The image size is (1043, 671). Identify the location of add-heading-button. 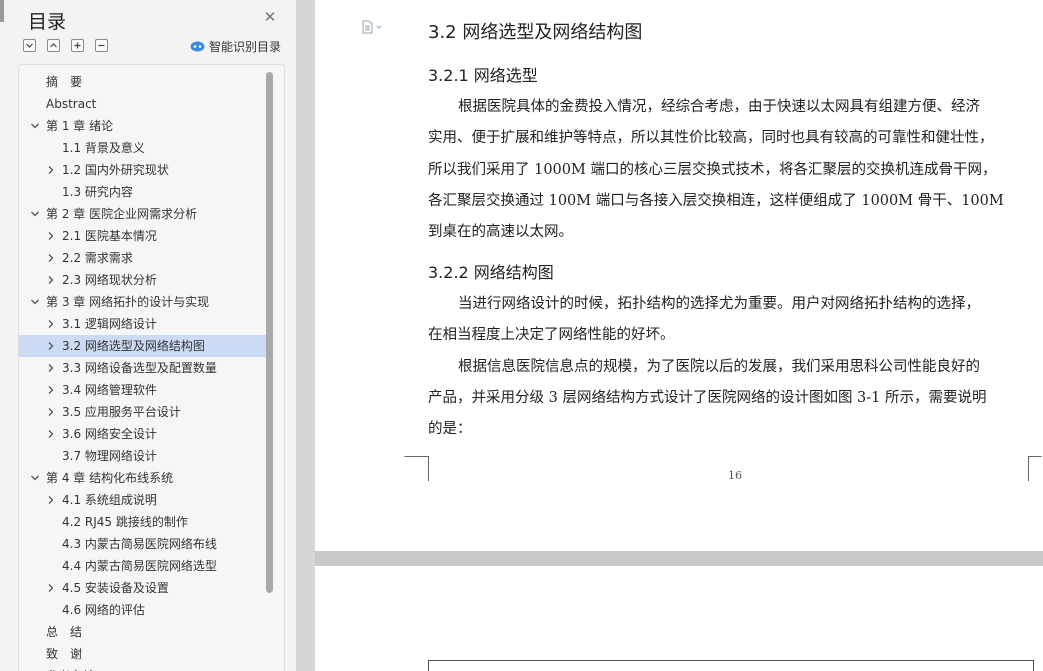
(77, 45).